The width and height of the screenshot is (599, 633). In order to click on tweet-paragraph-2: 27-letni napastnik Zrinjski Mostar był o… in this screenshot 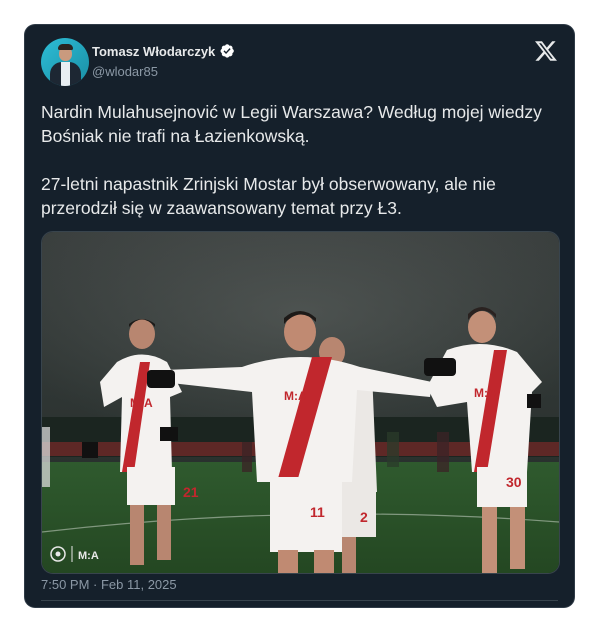, I will do `click(268, 196)`.